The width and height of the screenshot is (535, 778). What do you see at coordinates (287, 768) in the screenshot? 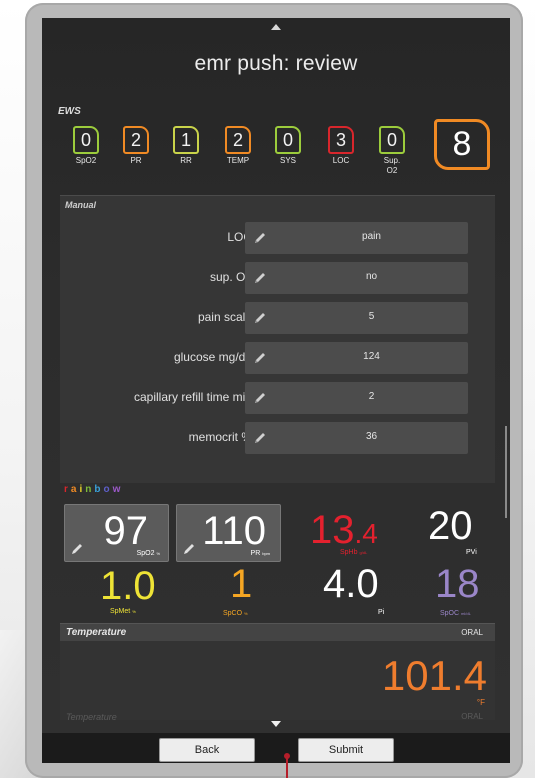
I see `cable` at bounding box center [287, 768].